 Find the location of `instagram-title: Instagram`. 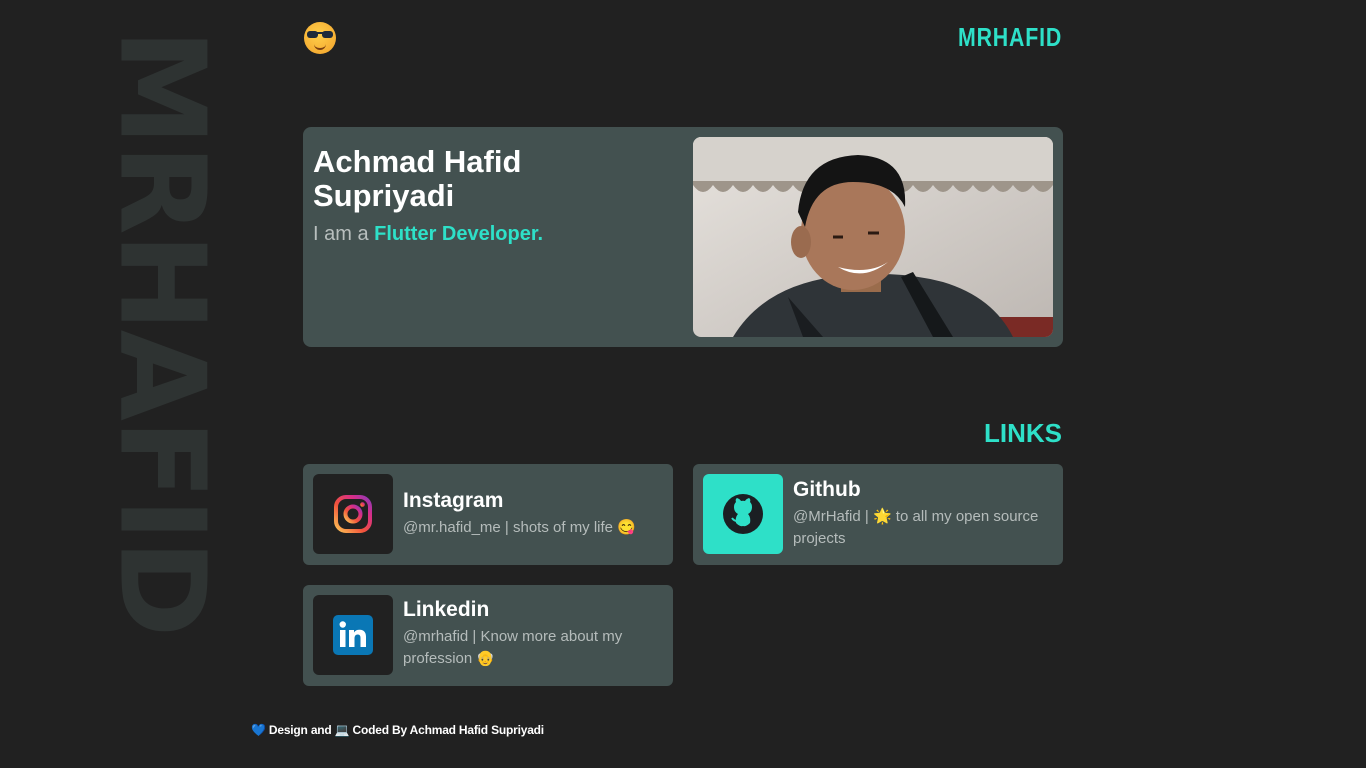

instagram-title: Instagram is located at coordinates (453, 500).